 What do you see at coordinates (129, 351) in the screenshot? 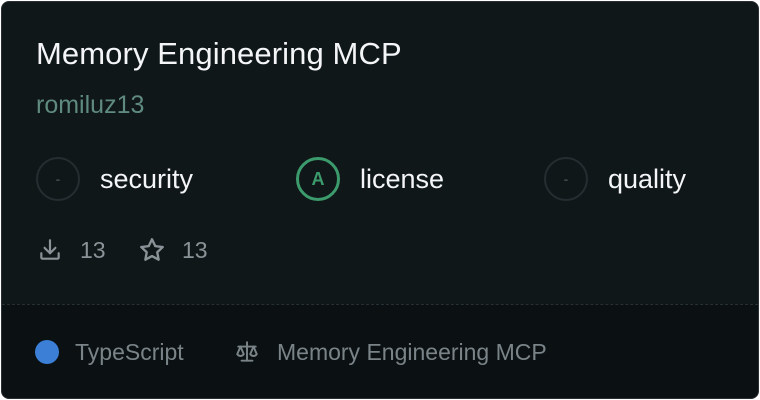
I see `language-name: TypeScript` at bounding box center [129, 351].